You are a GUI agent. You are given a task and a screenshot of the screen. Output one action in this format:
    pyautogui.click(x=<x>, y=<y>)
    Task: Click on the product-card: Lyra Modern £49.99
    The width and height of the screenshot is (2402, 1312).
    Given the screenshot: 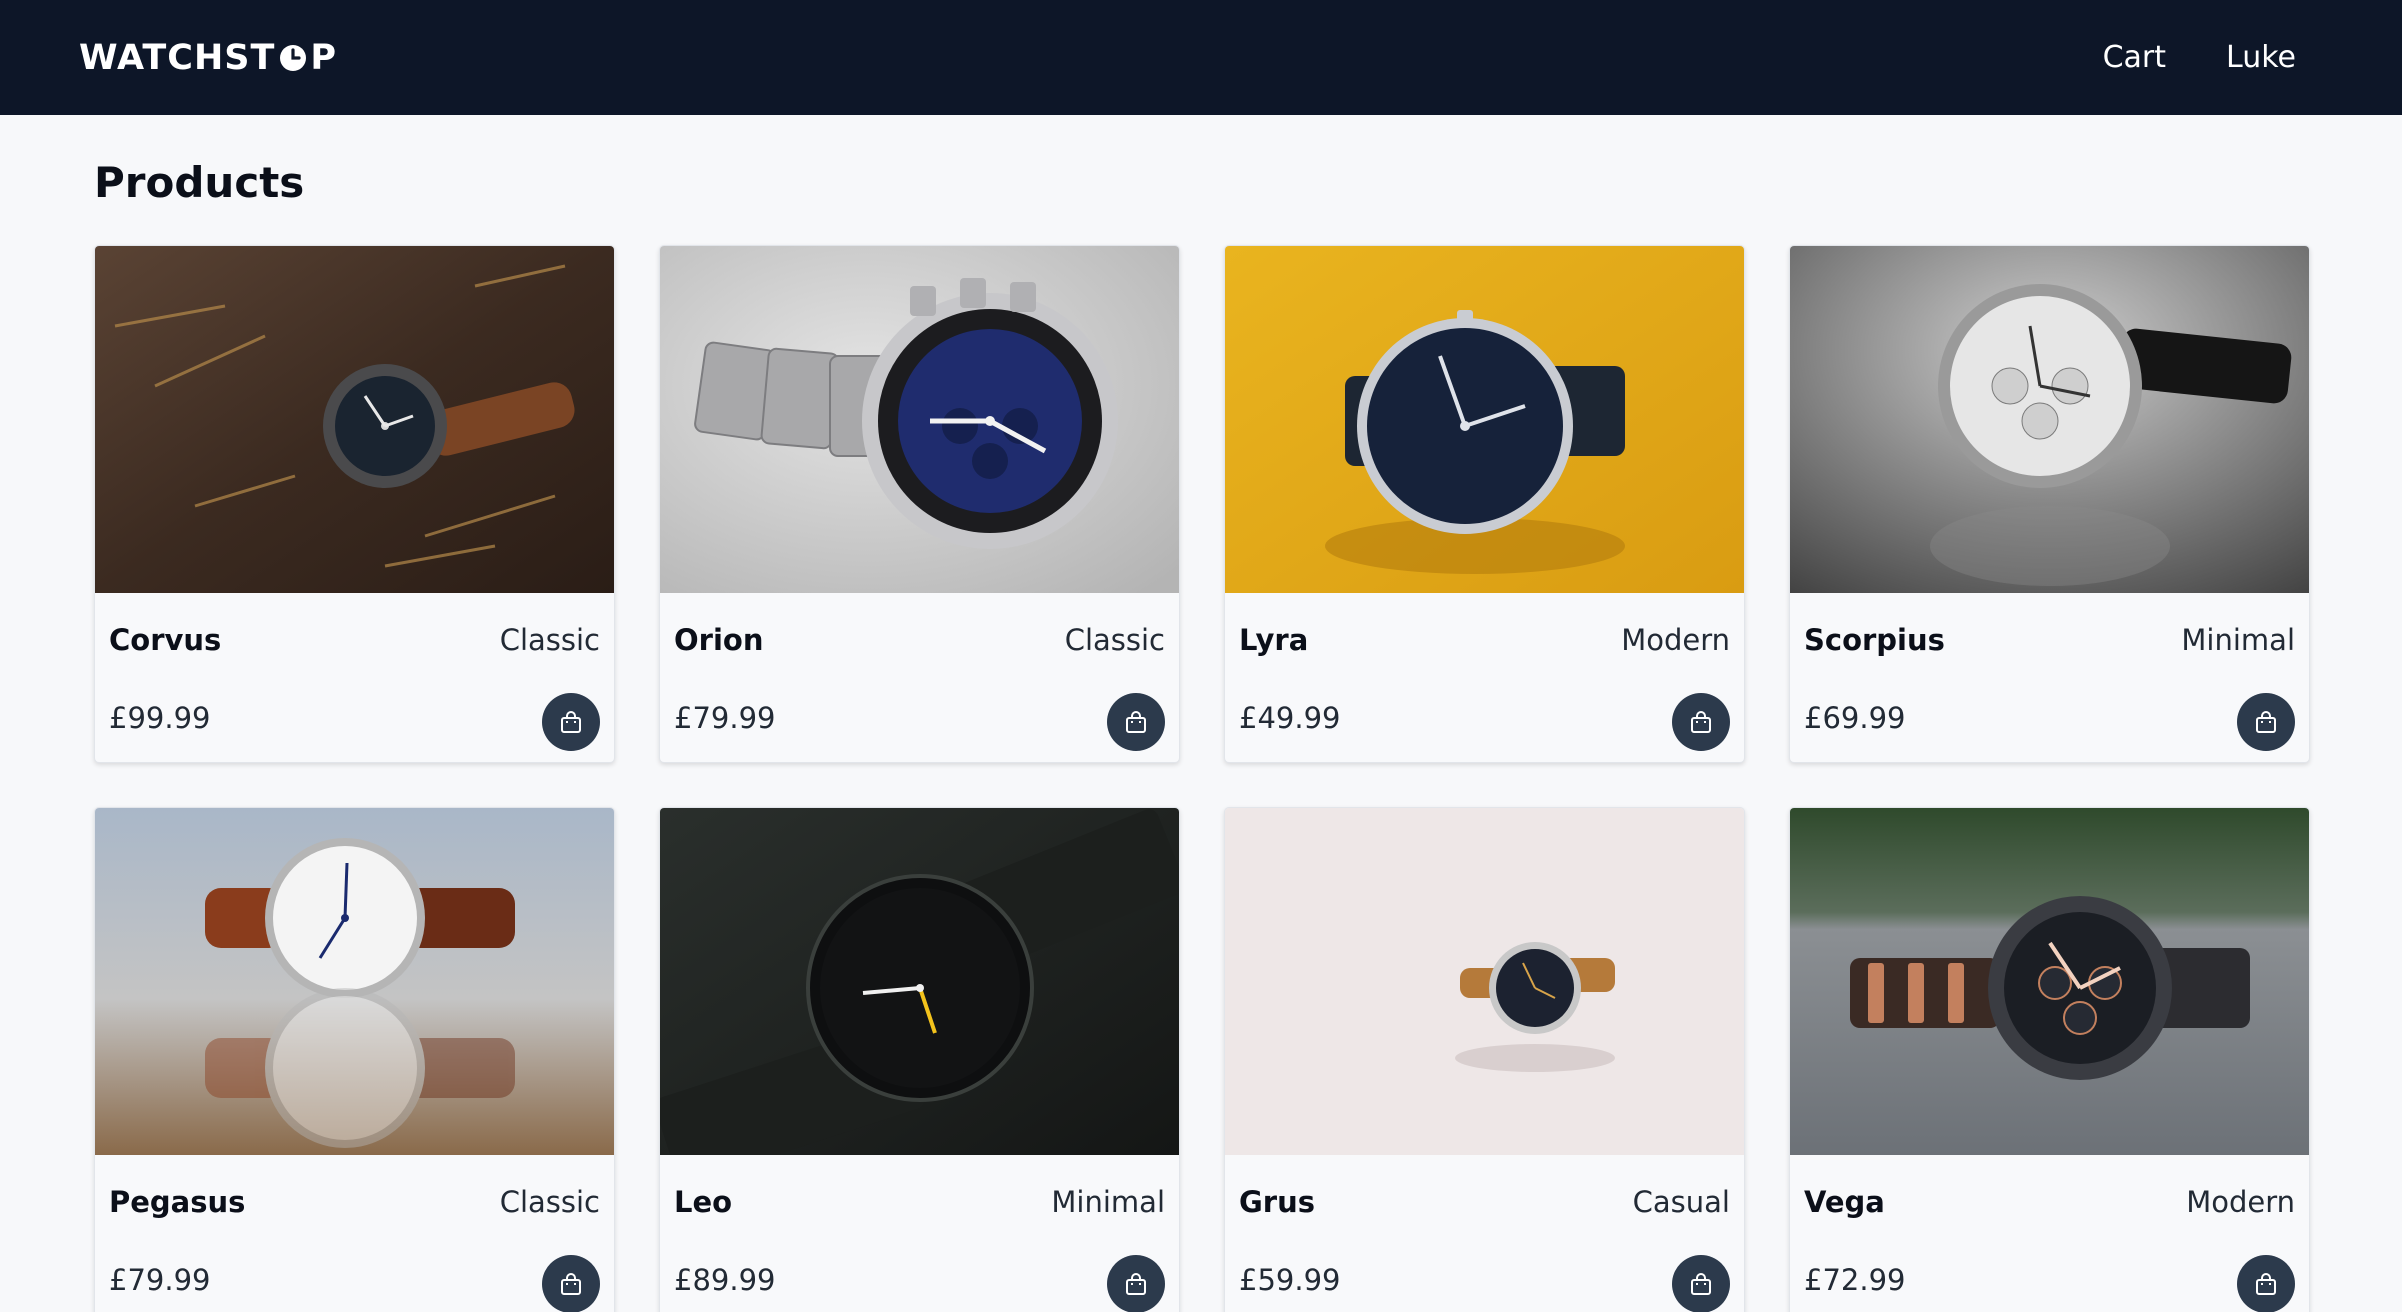 What is the action you would take?
    pyautogui.click(x=1484, y=504)
    